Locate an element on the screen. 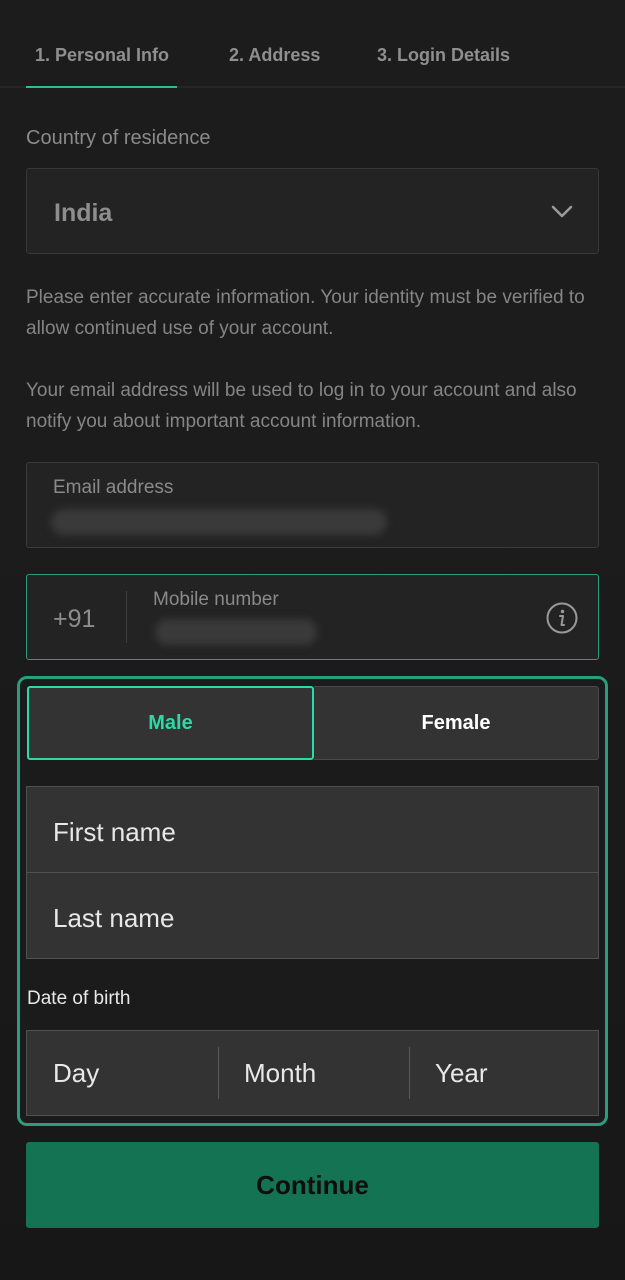 The image size is (625, 1280). dob-field: Day Month Year is located at coordinates (312, 1073).